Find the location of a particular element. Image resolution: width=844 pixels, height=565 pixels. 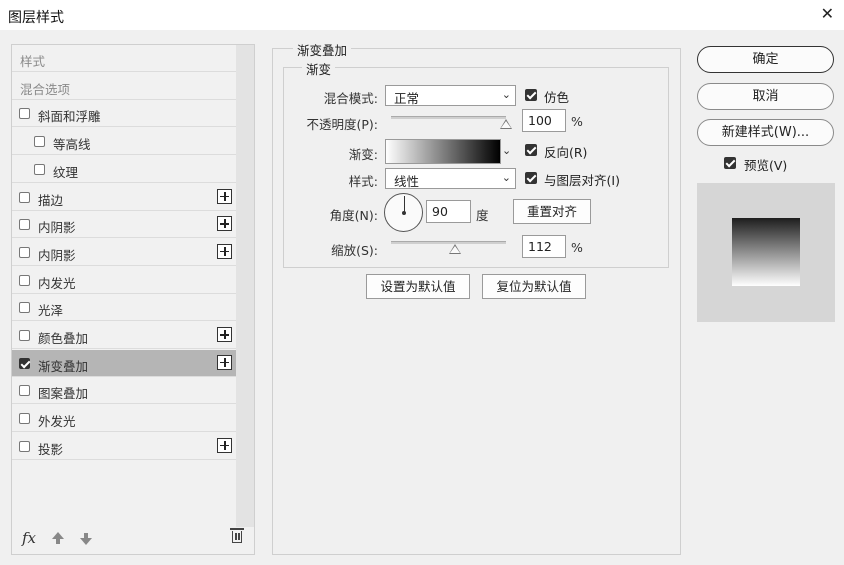

reset-default-button: 复位为默认值 is located at coordinates (534, 286).